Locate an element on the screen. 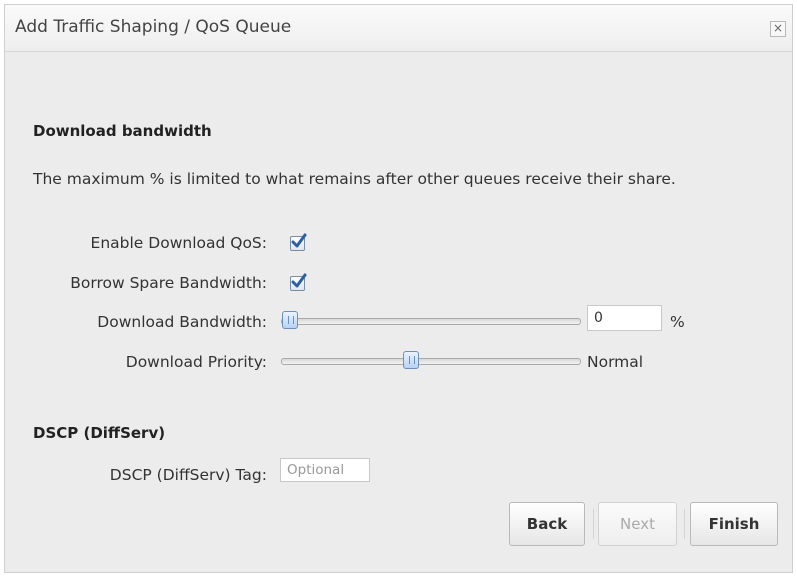 This screenshot has height=577, width=797. dialog-titlebar: Add Traffic Shaping / QoS Queue × is located at coordinates (398, 28).